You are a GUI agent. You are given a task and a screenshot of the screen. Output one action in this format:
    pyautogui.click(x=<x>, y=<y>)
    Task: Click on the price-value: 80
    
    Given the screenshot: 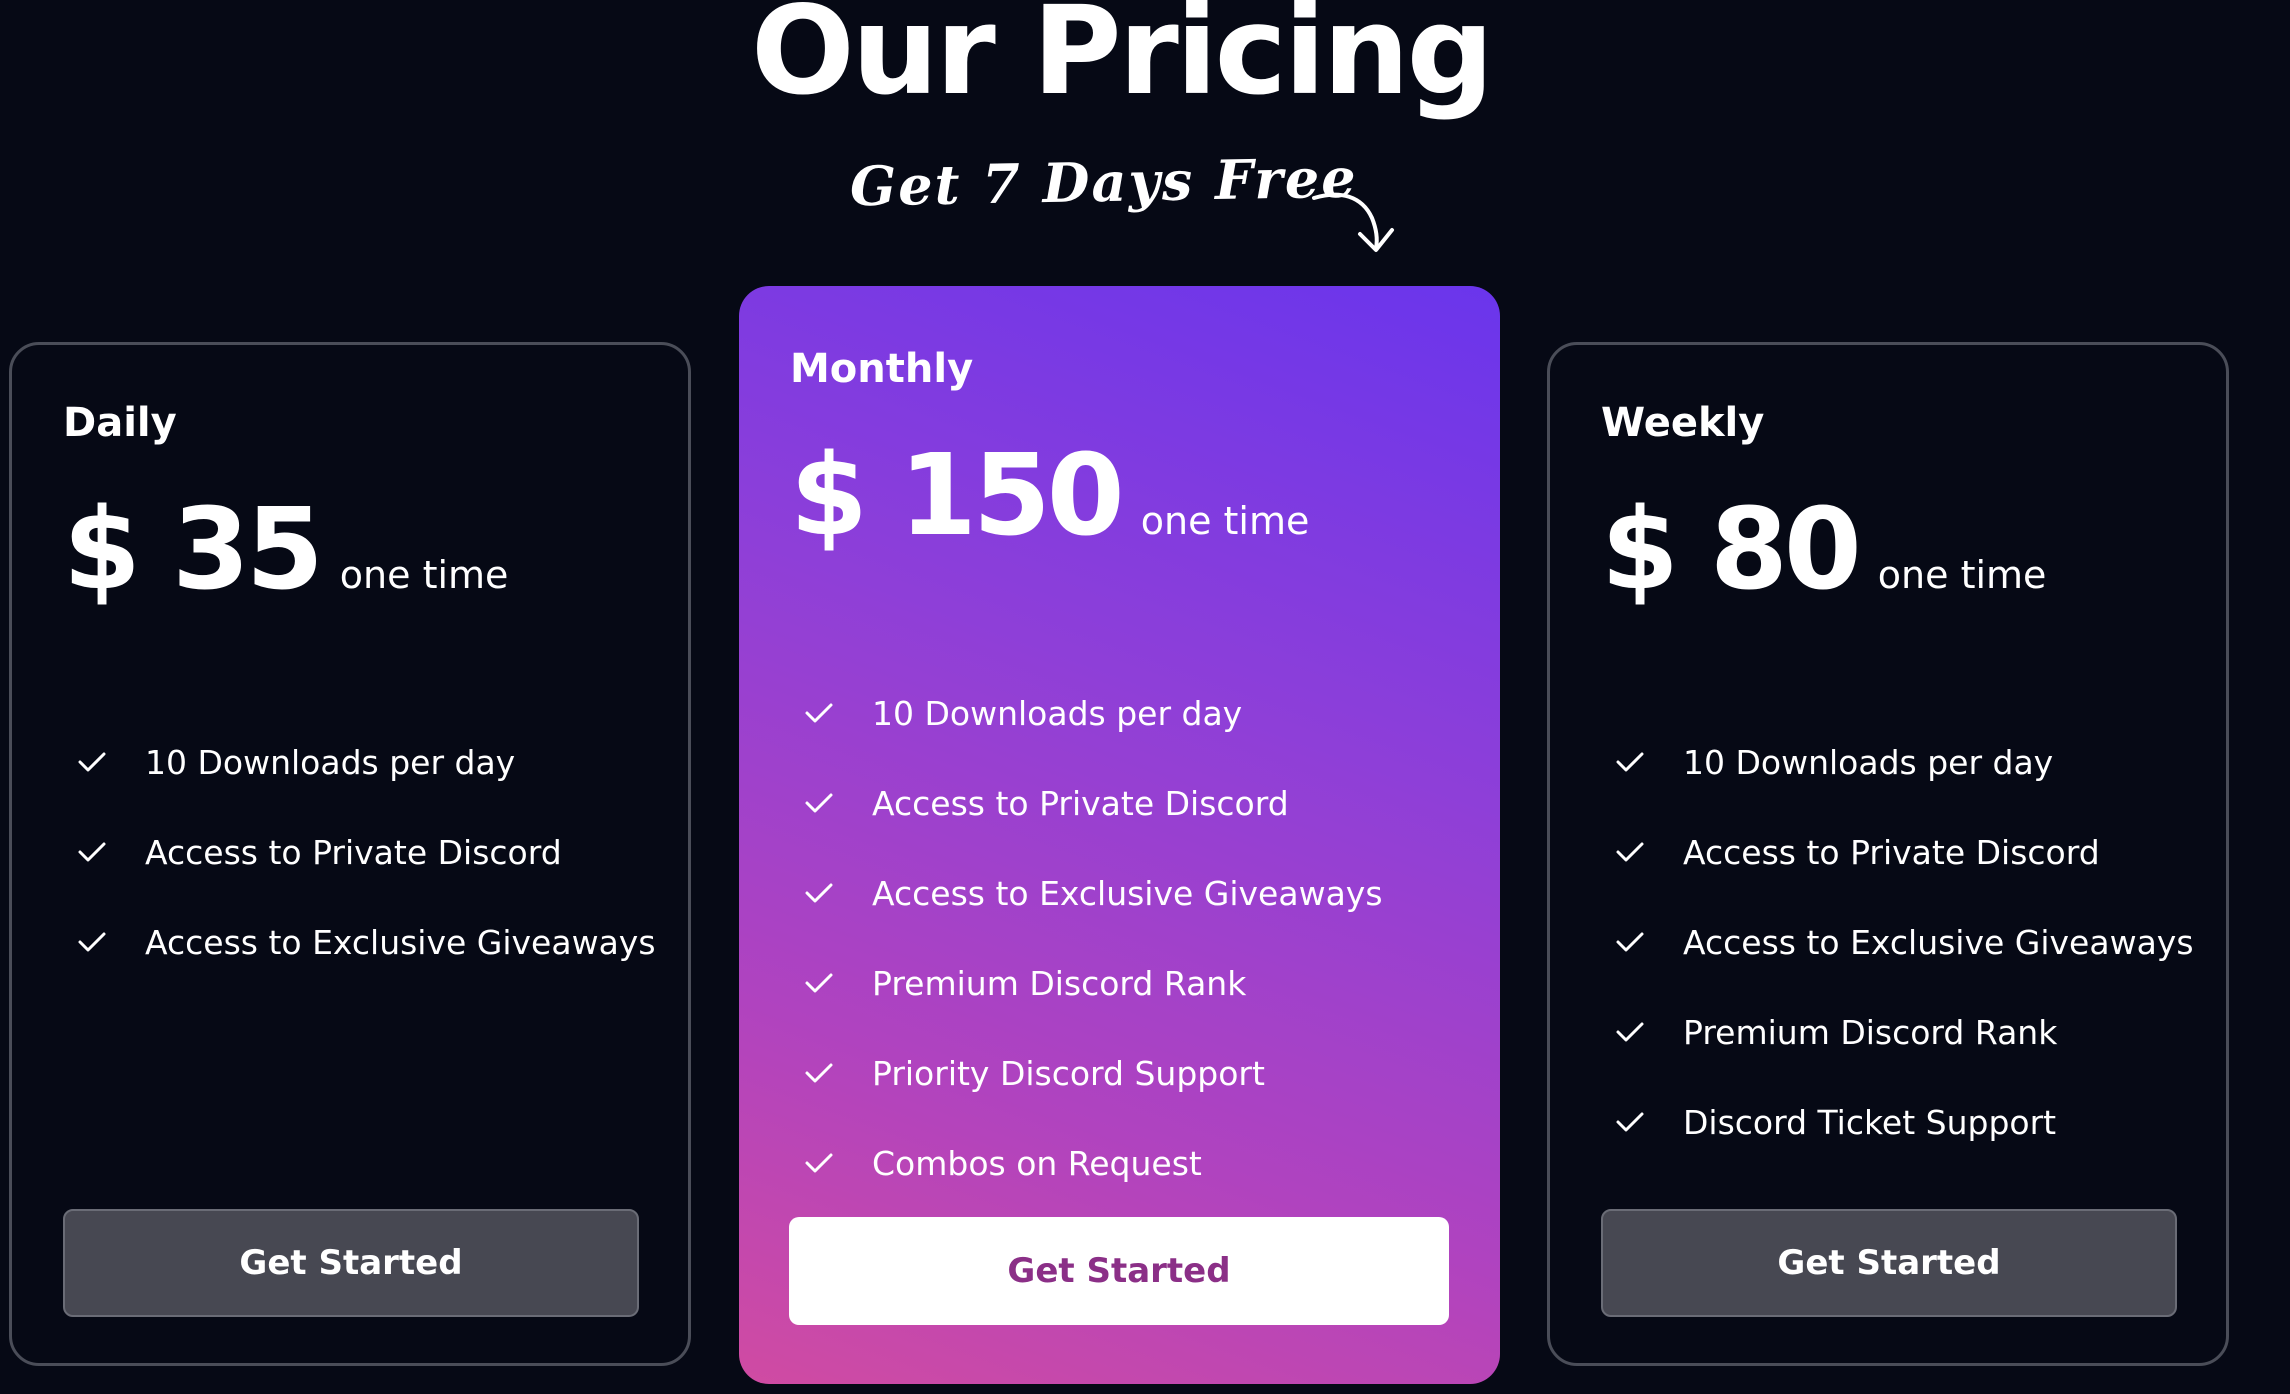 What is the action you would take?
    pyautogui.click(x=1785, y=550)
    